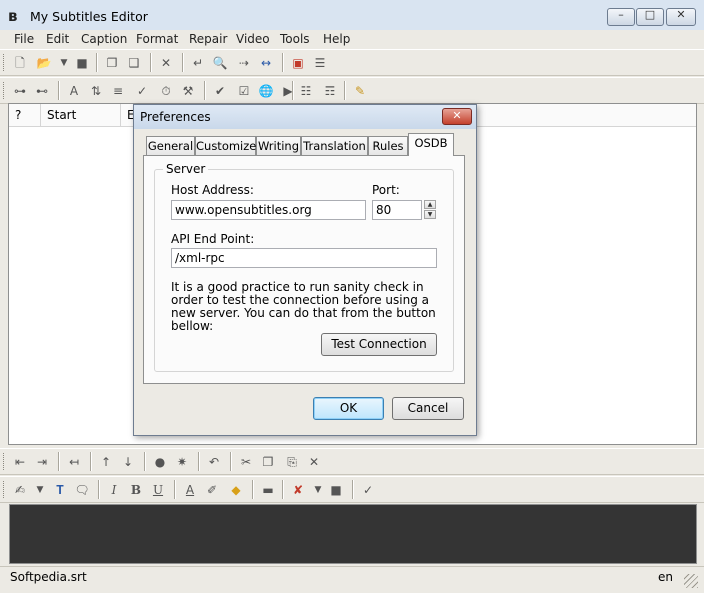 This screenshot has height=593, width=704. I want to click on sort-icon: ⇅, so click(96, 91).